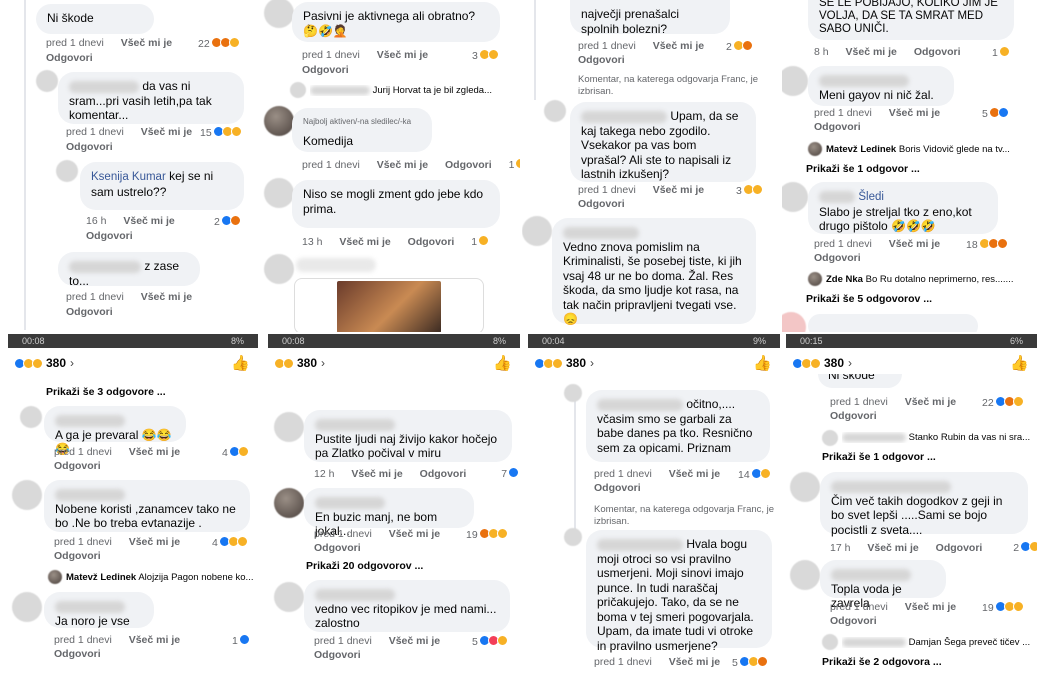 The height and width of the screenshot is (675, 1037). Describe the element at coordinates (871, 197) in the screenshot. I see `commenter-name: Šledi` at that location.